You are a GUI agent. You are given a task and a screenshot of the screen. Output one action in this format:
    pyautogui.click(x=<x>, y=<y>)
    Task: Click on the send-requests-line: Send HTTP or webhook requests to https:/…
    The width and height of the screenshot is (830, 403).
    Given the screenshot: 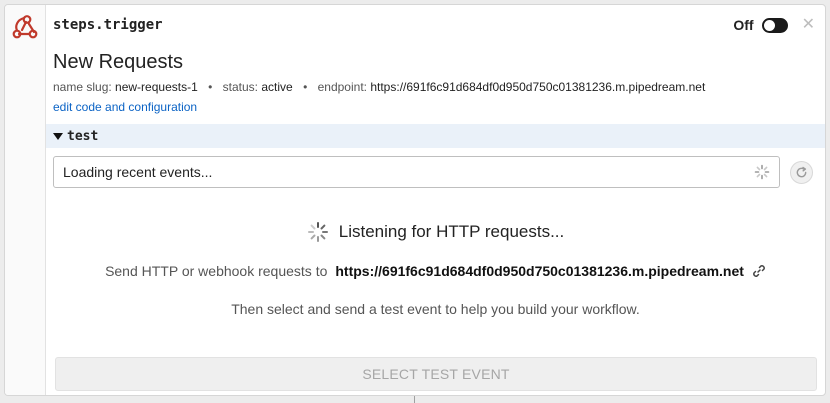 What is the action you would take?
    pyautogui.click(x=435, y=271)
    